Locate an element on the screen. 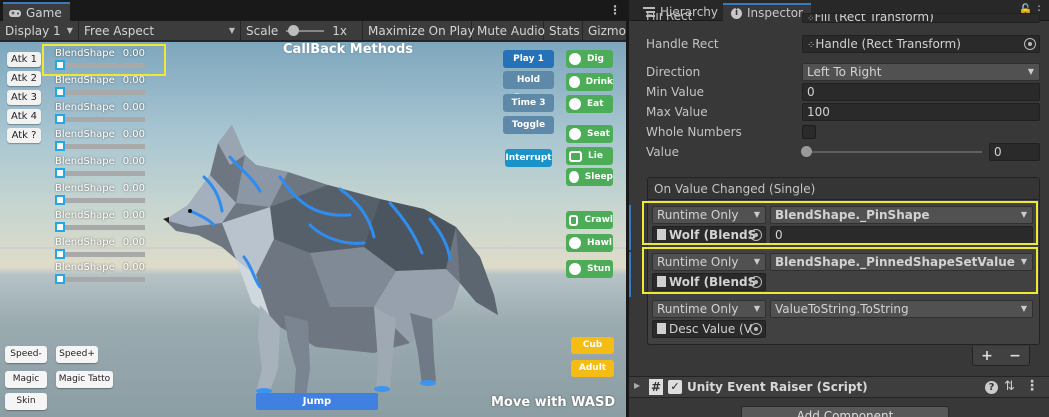  component-header: ▶ # ✓ Unity Event Raiser (Script) ? ⇅ ⋮ is located at coordinates (839, 387).